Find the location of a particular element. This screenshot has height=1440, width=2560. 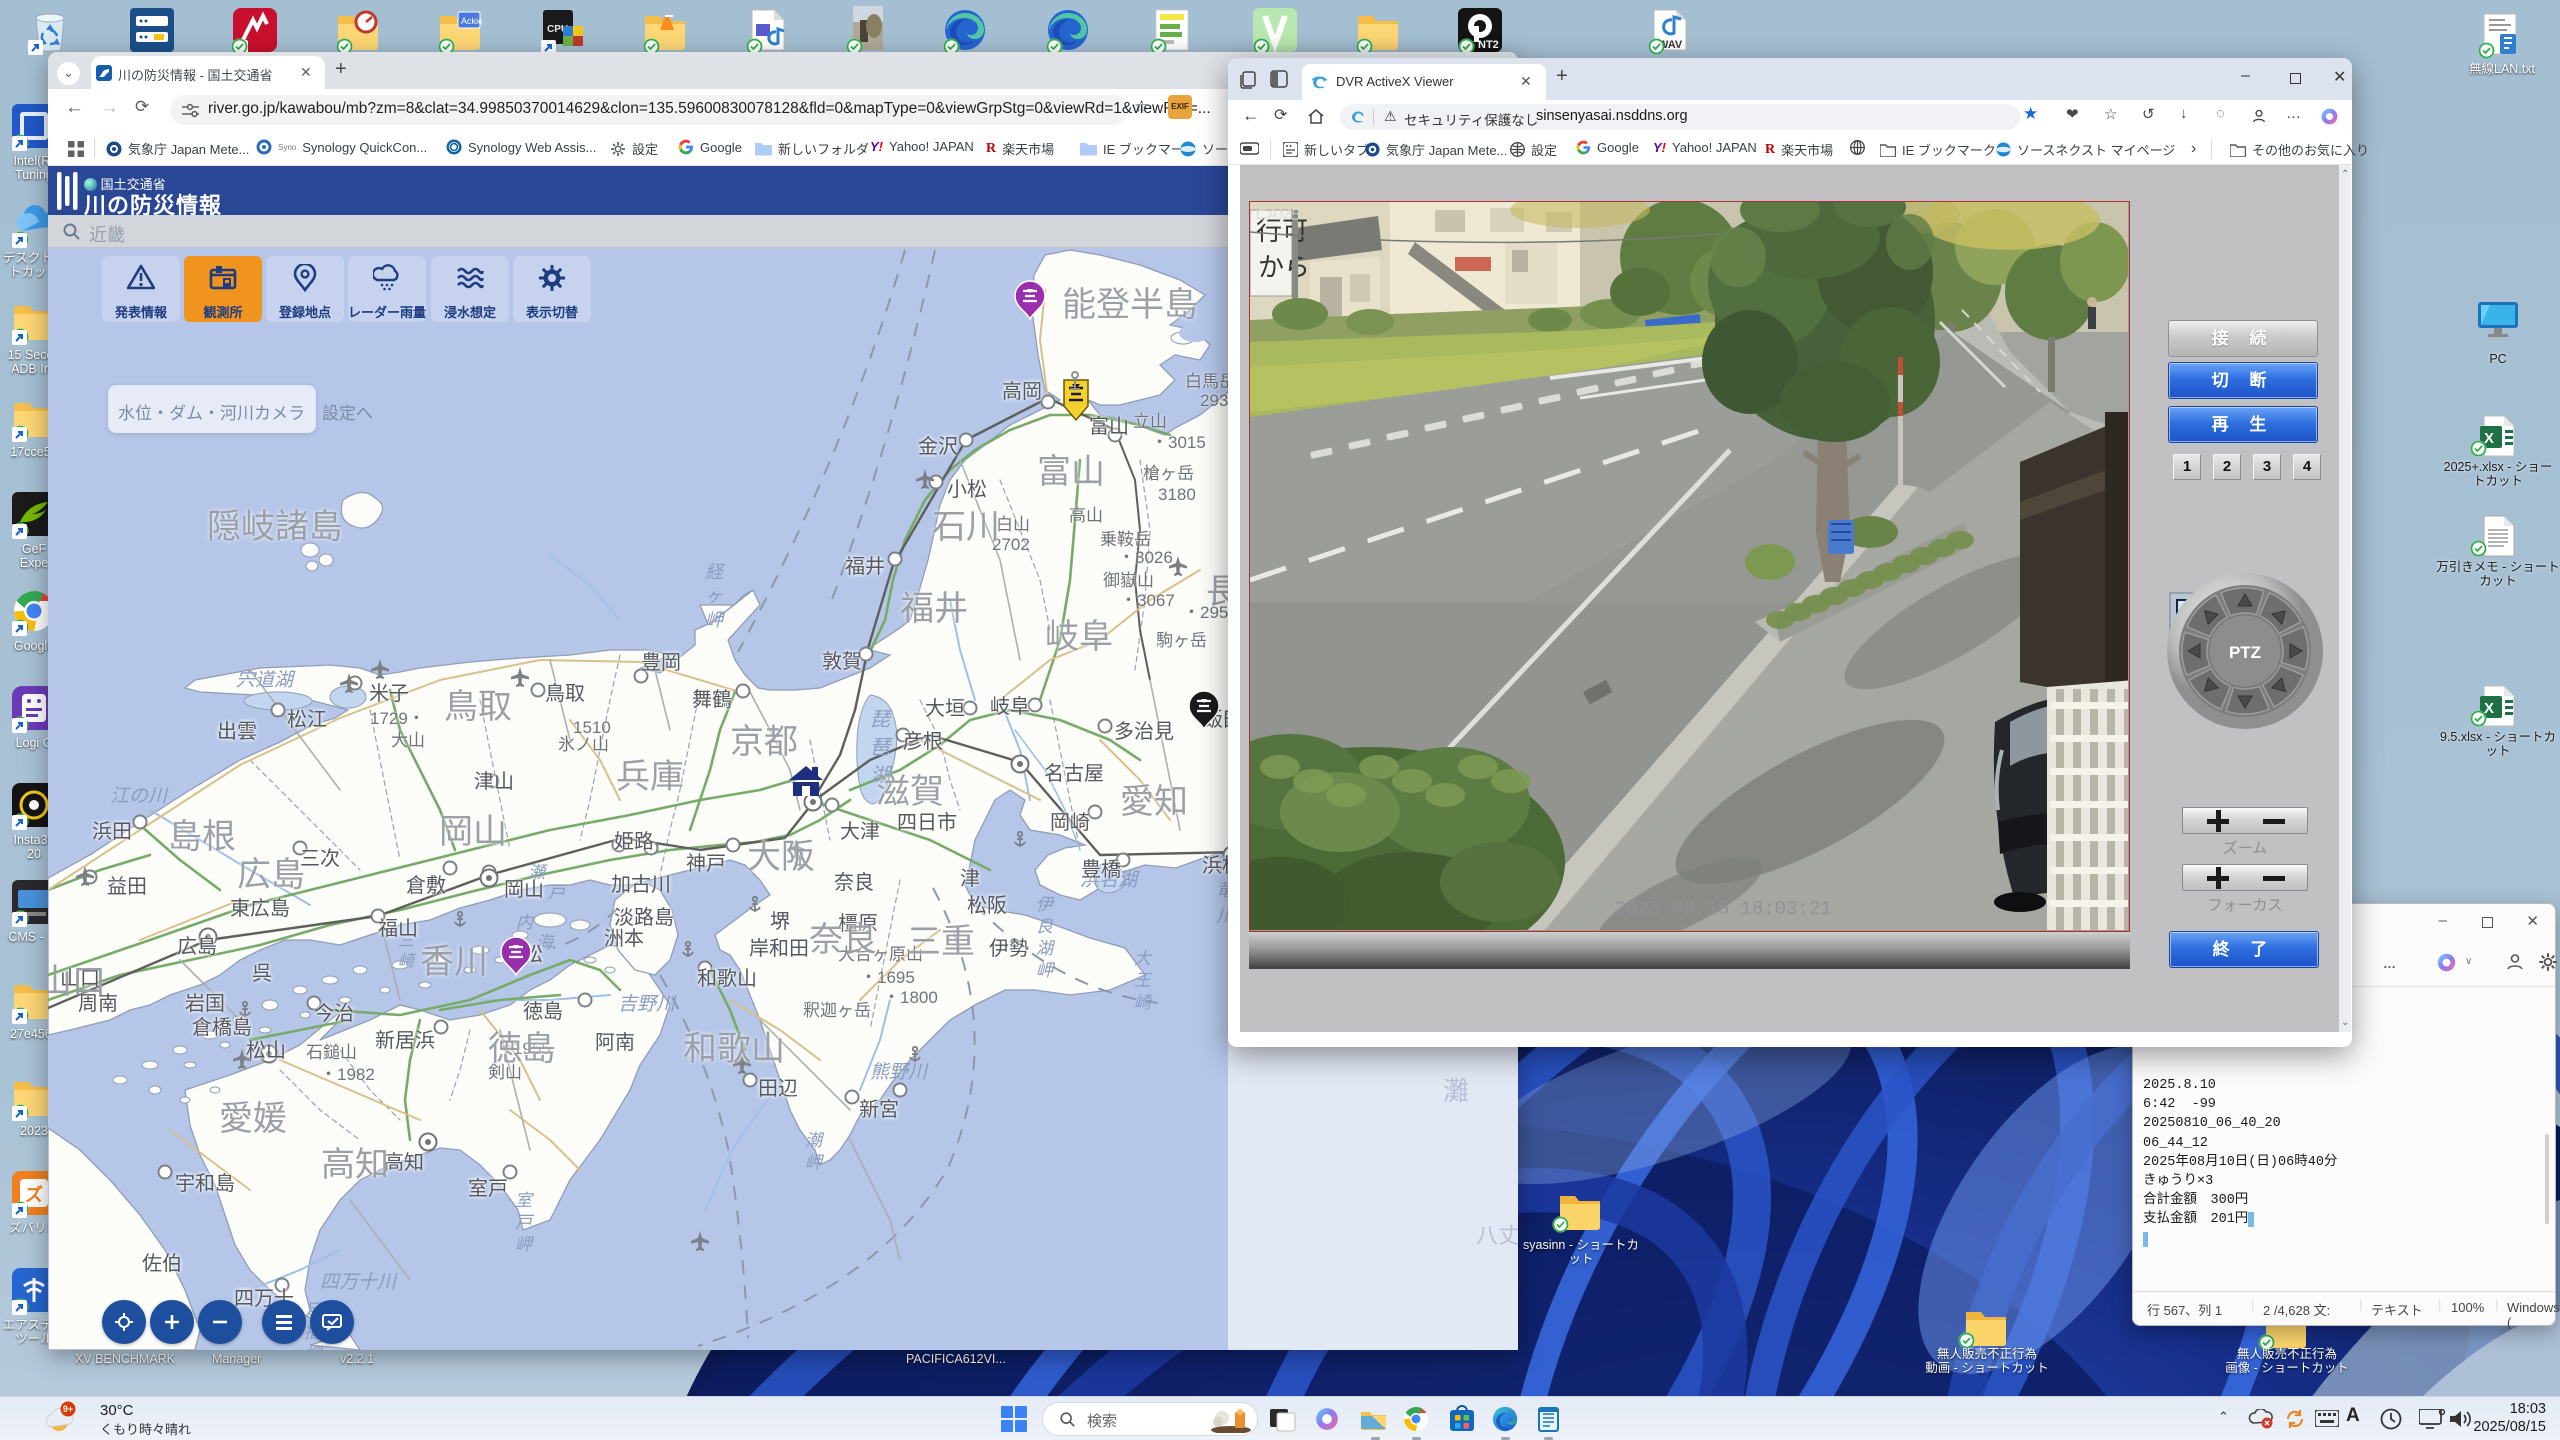

svg-text: 槍ヶ岳 is located at coordinates (1168, 473).